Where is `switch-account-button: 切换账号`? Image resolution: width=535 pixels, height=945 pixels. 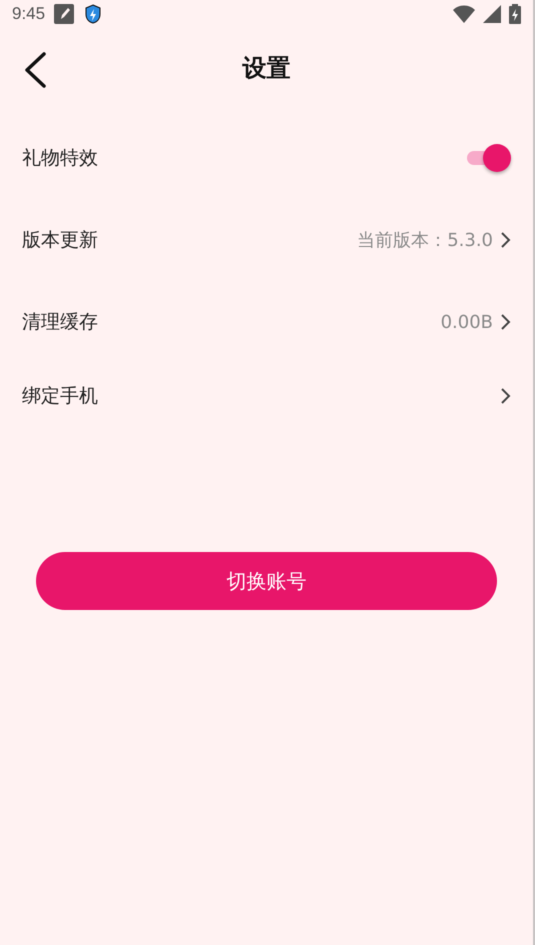 switch-account-button: 切换账号 is located at coordinates (266, 581).